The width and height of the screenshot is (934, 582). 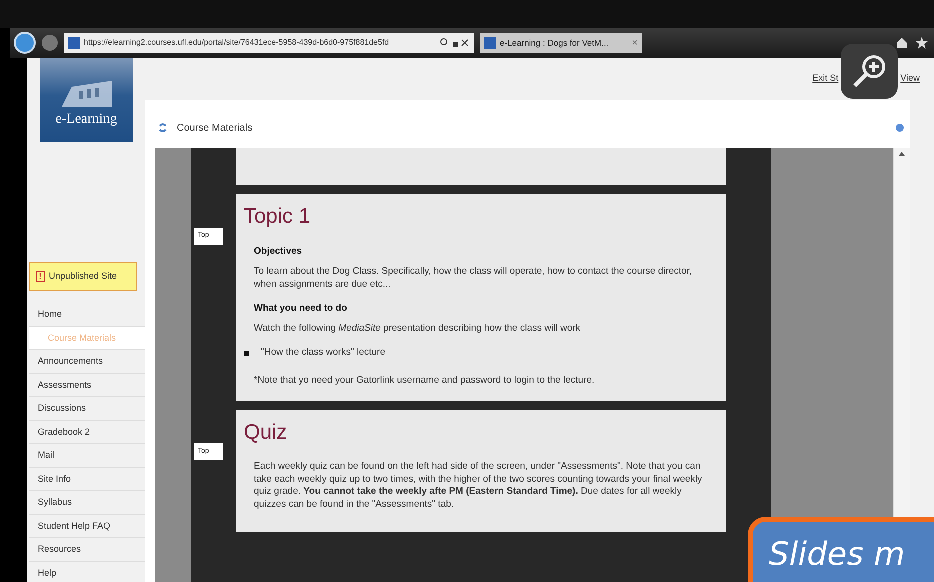 What do you see at coordinates (40, 276) in the screenshot?
I see `warning-icon: !` at bounding box center [40, 276].